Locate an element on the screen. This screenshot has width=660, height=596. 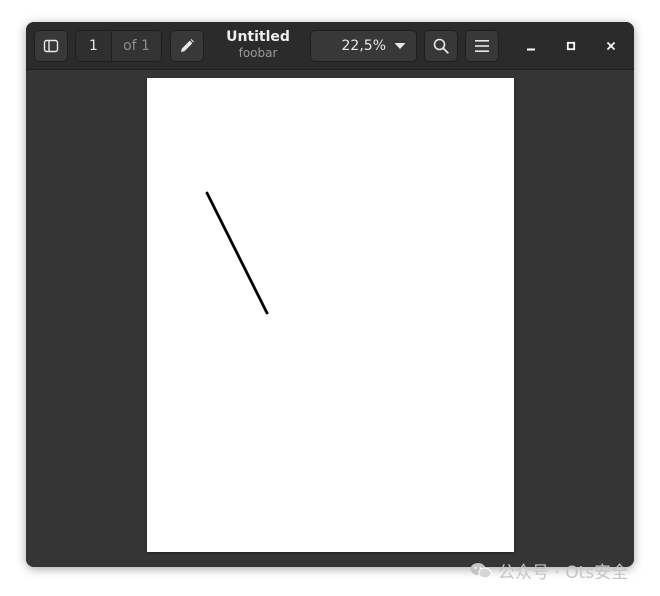
main-menu-button is located at coordinates (482, 46).